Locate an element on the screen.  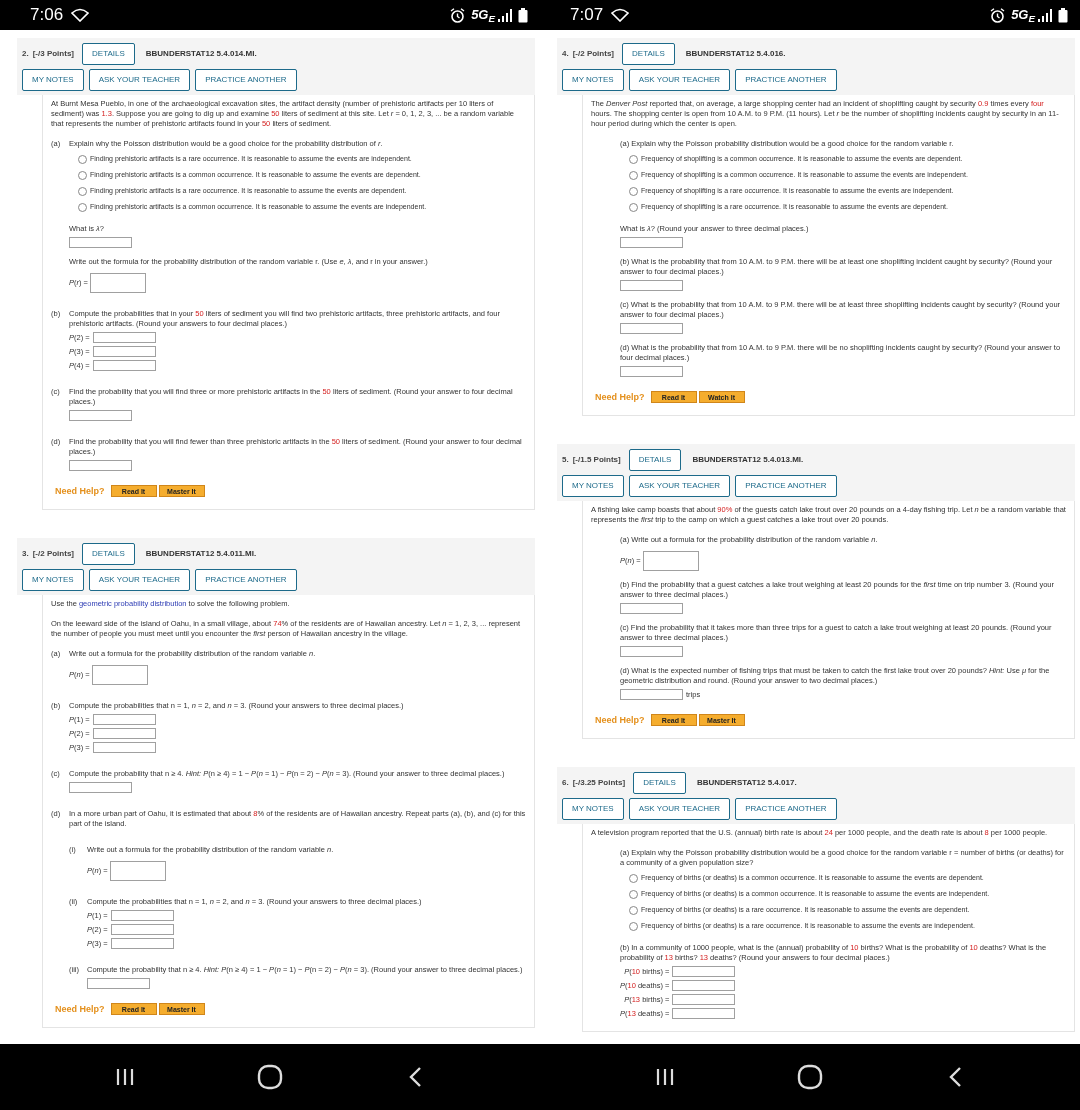
problem-code: BBUNDERSTAT12 5.4.011.MI. is located at coordinates (201, 554).